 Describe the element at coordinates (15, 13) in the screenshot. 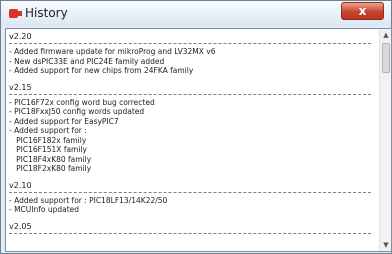

I see `app-icon` at that location.